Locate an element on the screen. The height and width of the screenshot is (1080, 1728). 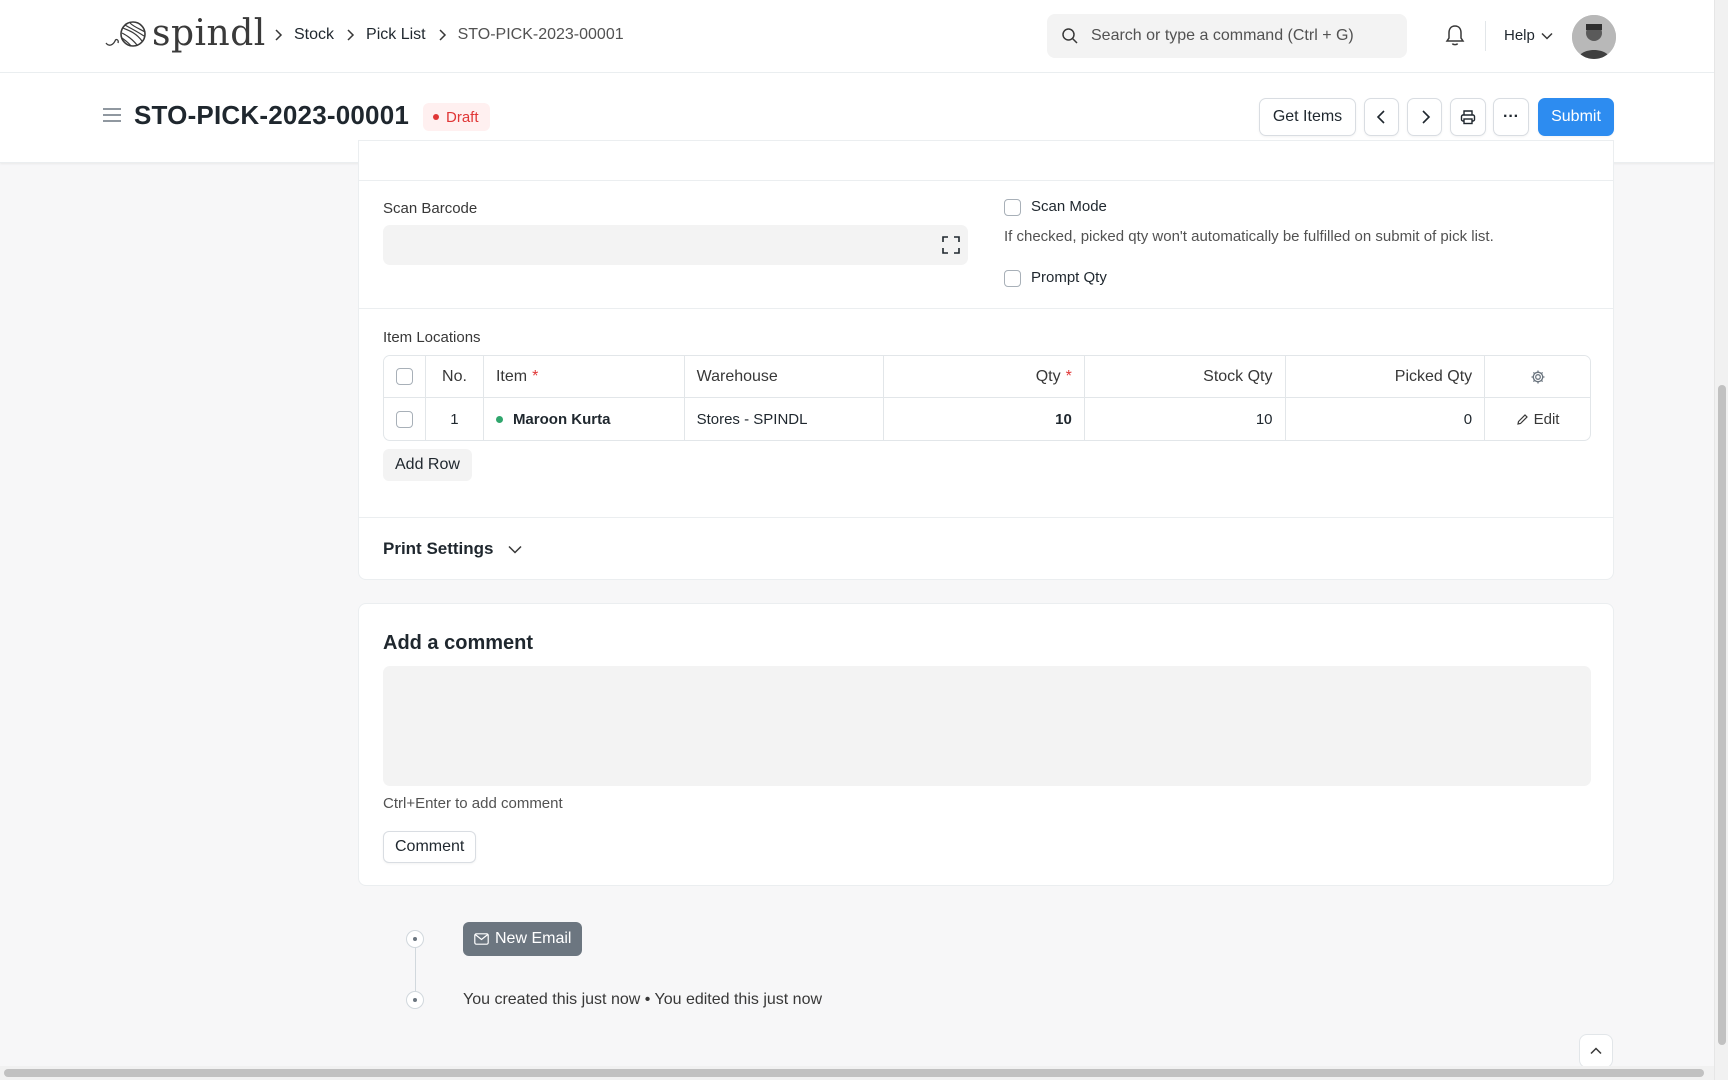
breadcrumb-pick-list: Pick List is located at coordinates (396, 35).